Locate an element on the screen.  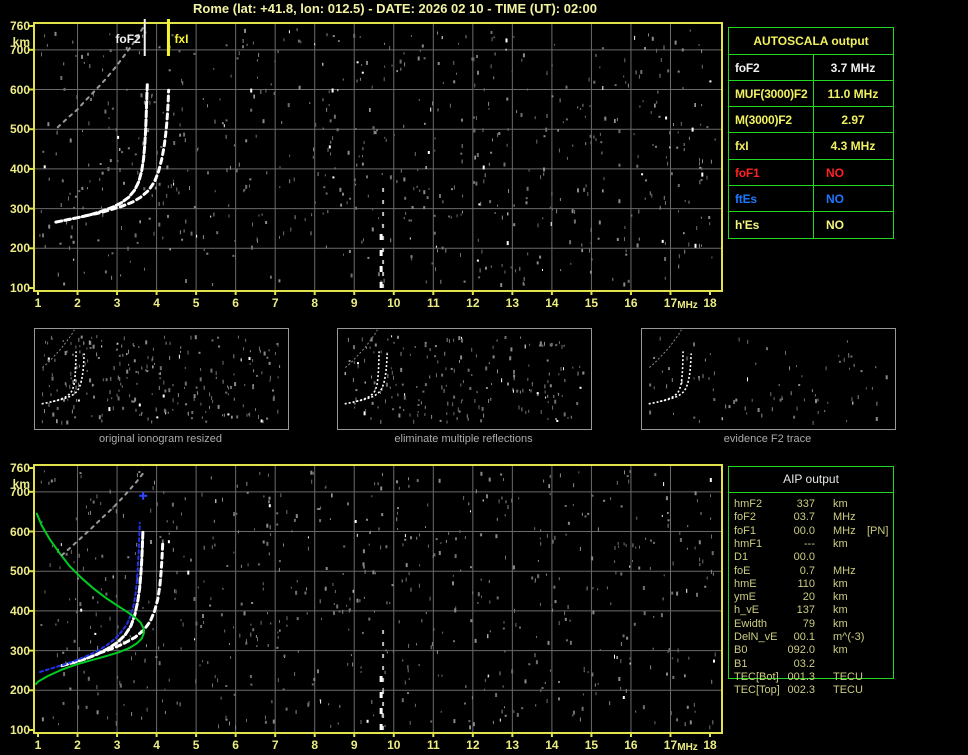
thumbnail-caption: original ionogram resized is located at coordinates (160, 439).